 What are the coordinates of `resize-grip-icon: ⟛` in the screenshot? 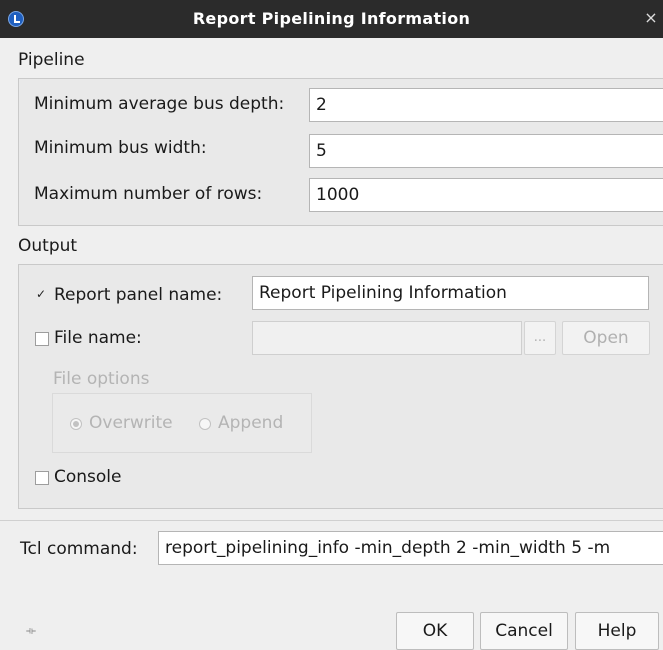 It's located at (31, 630).